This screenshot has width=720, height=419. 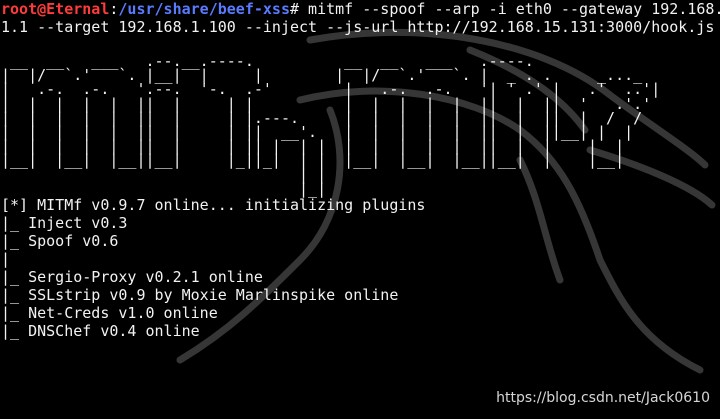 What do you see at coordinates (60, 241) in the screenshot?
I see `output-line: |_ Spoof v0.6` at bounding box center [60, 241].